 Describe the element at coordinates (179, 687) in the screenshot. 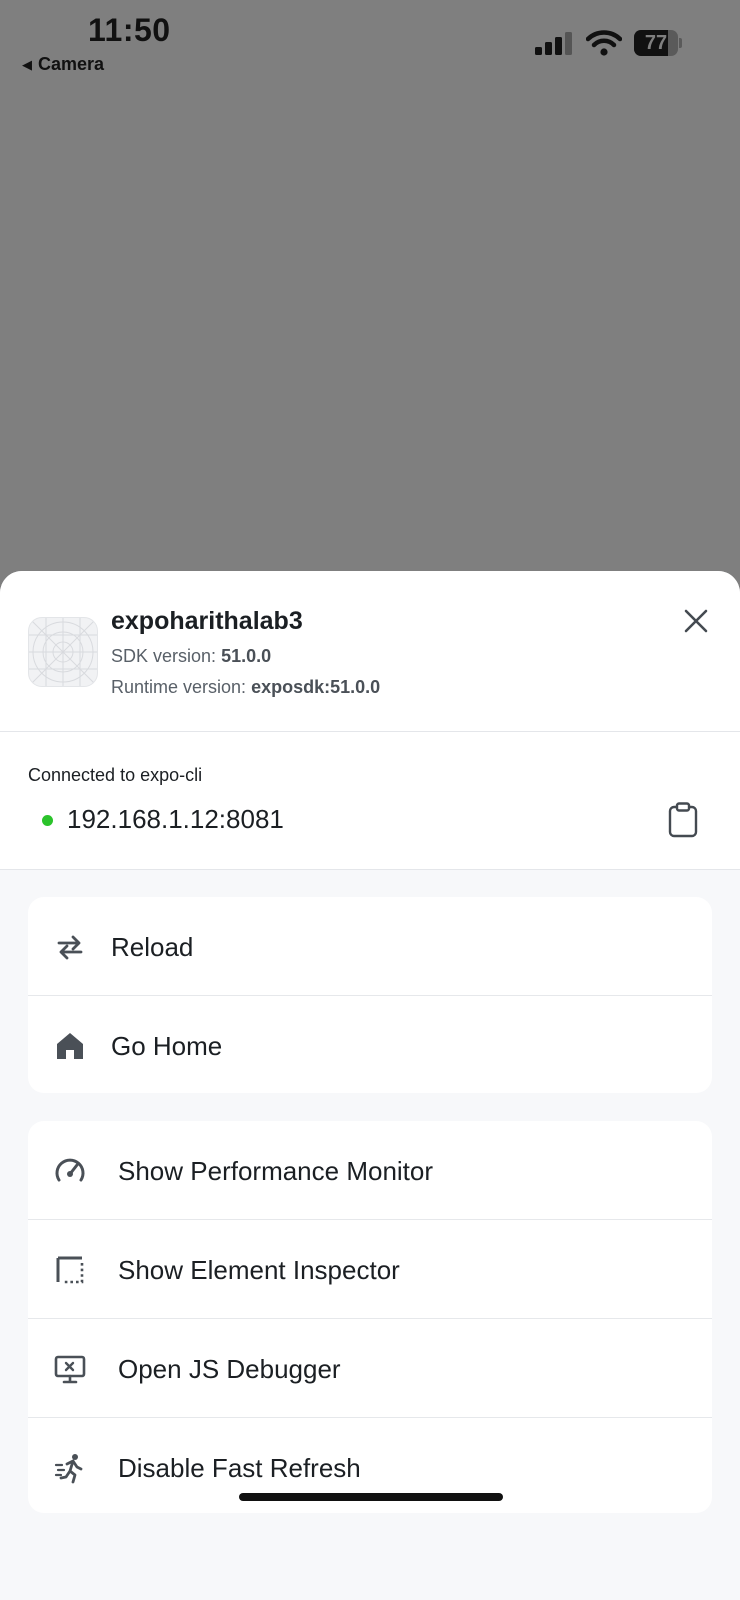

I see `runtime-version-label: Runtime version:` at that location.